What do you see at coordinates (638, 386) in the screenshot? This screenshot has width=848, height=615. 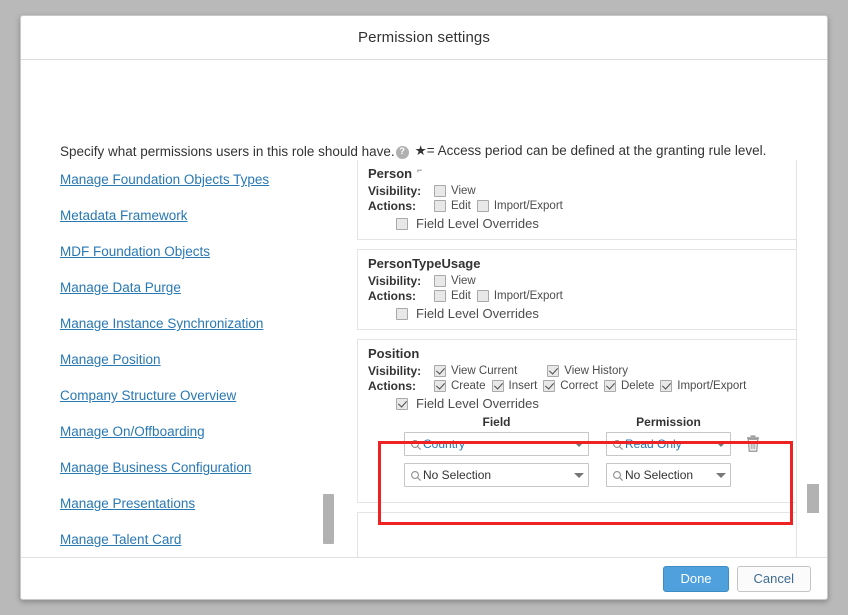 I see `checkbox-label-position-delete: Delete` at bounding box center [638, 386].